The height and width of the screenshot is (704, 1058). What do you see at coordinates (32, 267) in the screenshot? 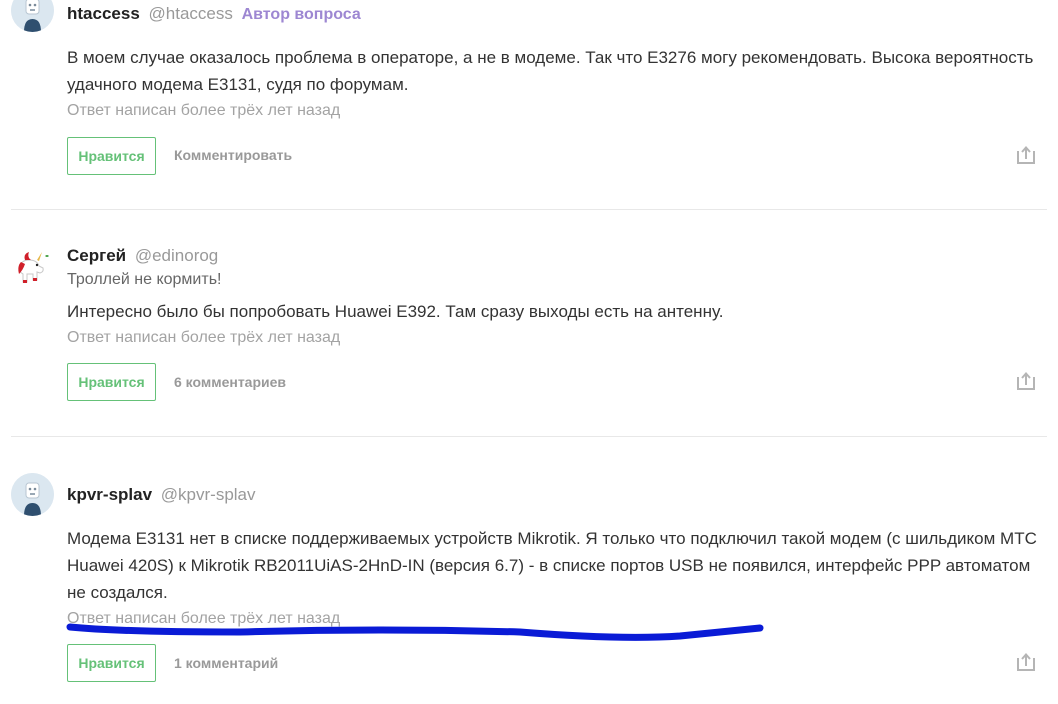
I see `unicorn-avatar-icon` at bounding box center [32, 267].